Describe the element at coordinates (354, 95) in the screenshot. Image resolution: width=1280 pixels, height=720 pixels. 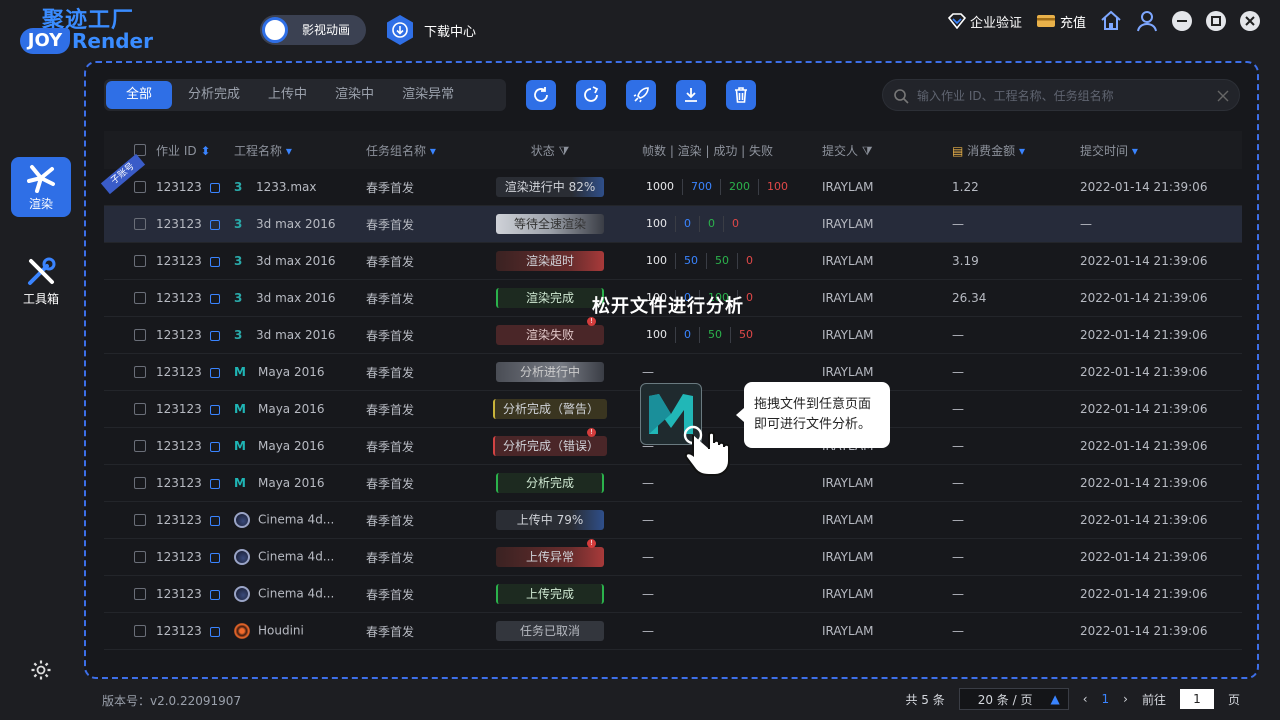
I see `tab-rendering: 渲染中` at that location.